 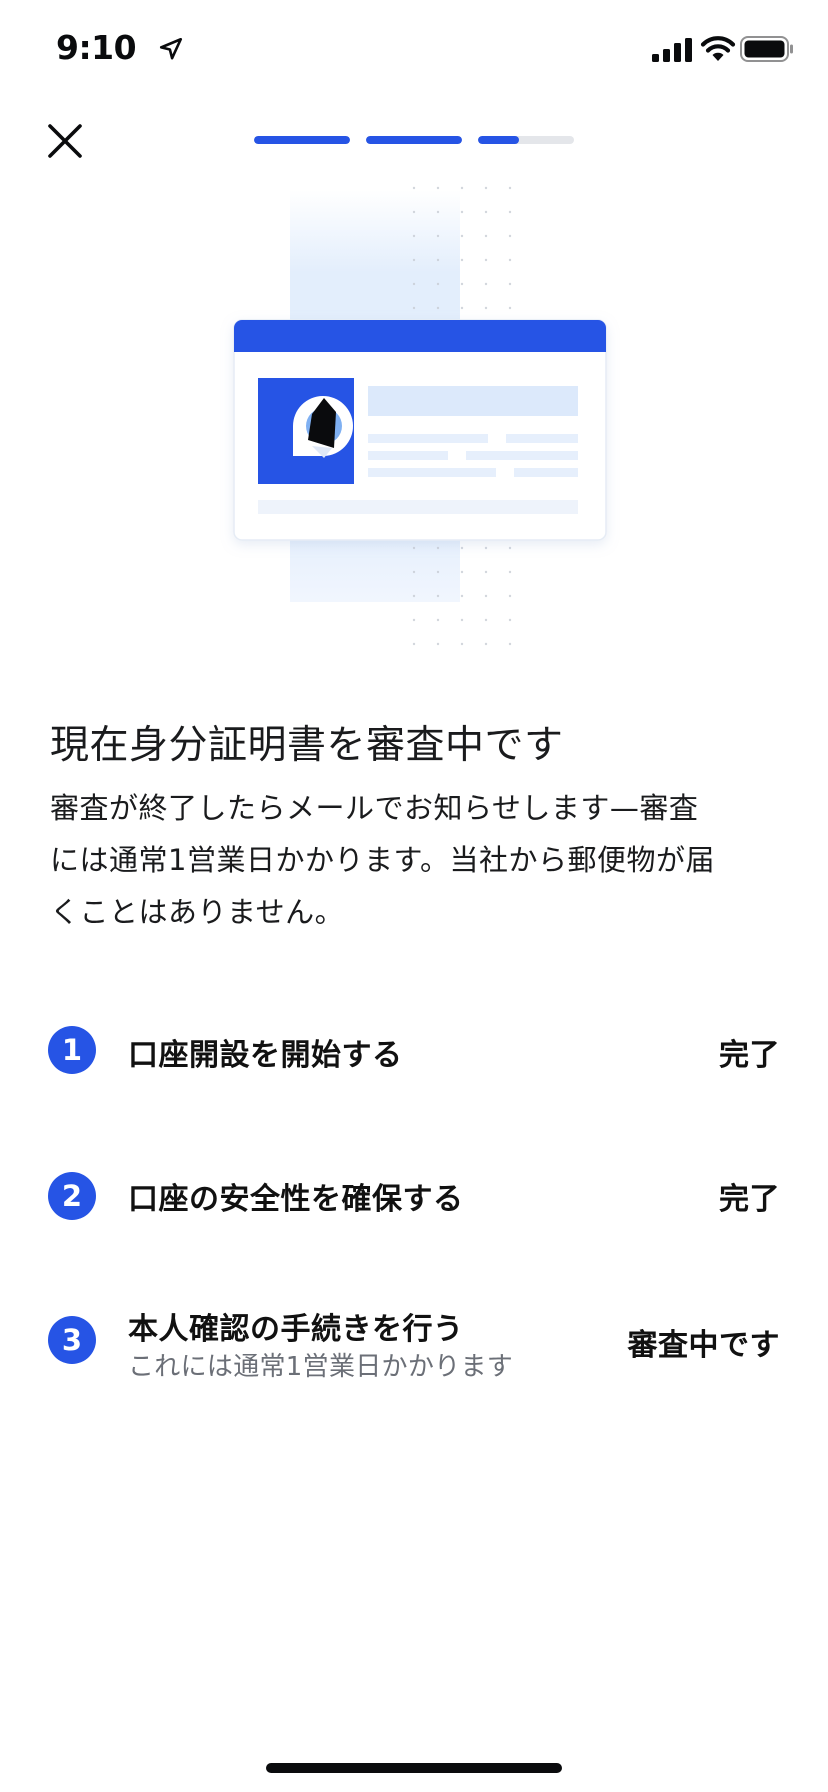 I want to click on step-subtitle: これには通常1営業日かかります, so click(x=321, y=1367).